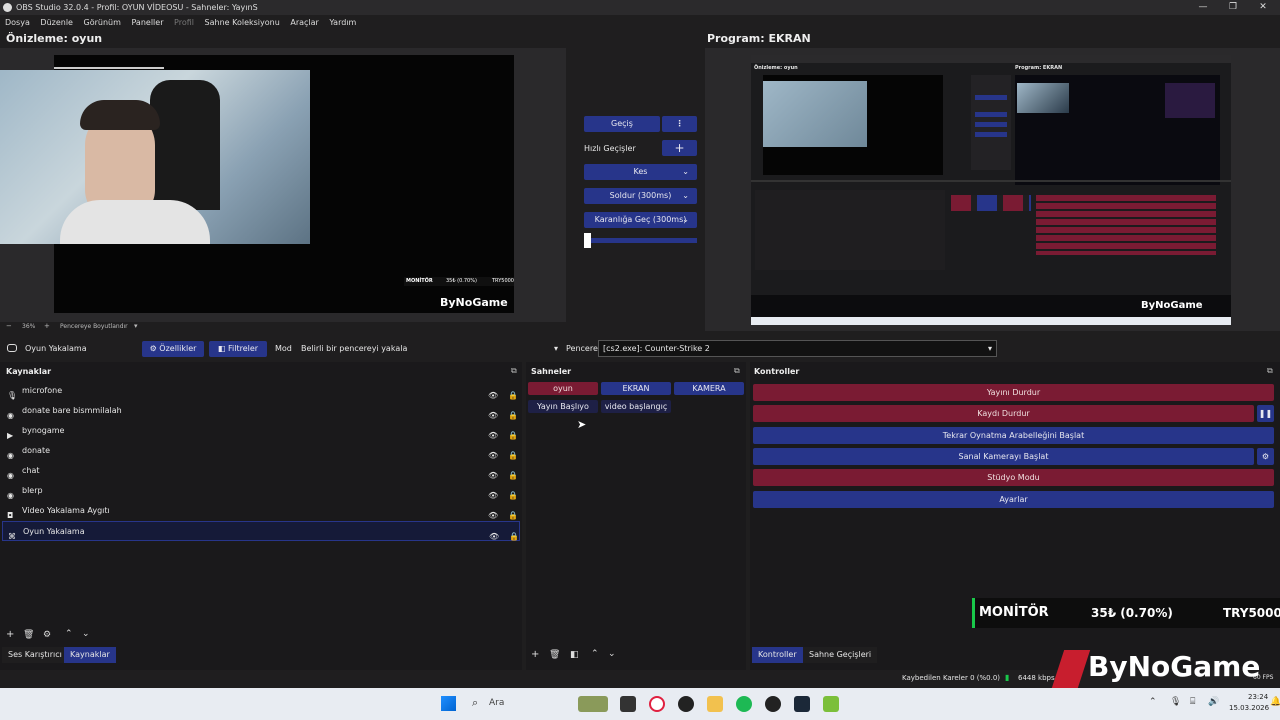 The height and width of the screenshot is (720, 1280). I want to click on fit-to-window-dropdown: Pencereye Boyutlandır, so click(94, 326).